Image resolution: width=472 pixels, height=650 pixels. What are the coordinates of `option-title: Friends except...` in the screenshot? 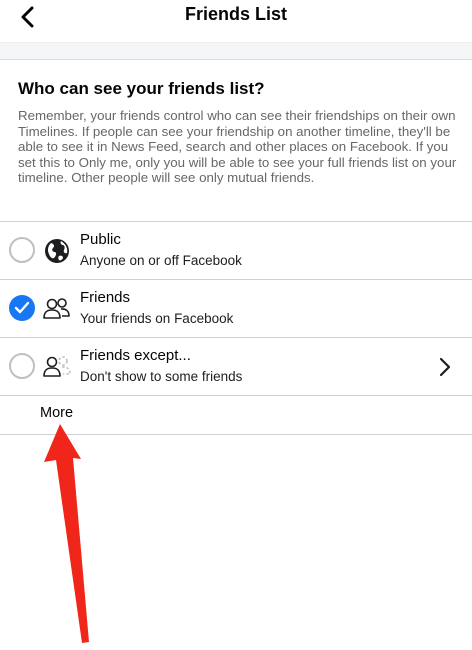 It's located at (135, 355).